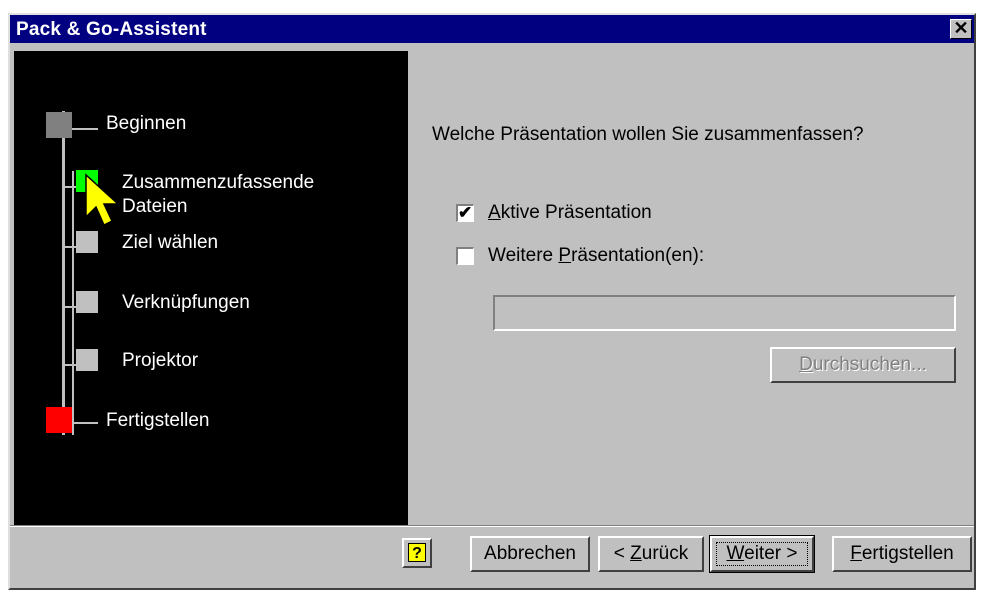  Describe the element at coordinates (160, 360) in the screenshot. I see `step-label-projektor: Projektor` at that location.